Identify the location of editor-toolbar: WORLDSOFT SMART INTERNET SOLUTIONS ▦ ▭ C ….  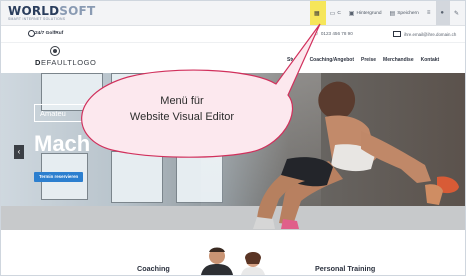
(233, 13).